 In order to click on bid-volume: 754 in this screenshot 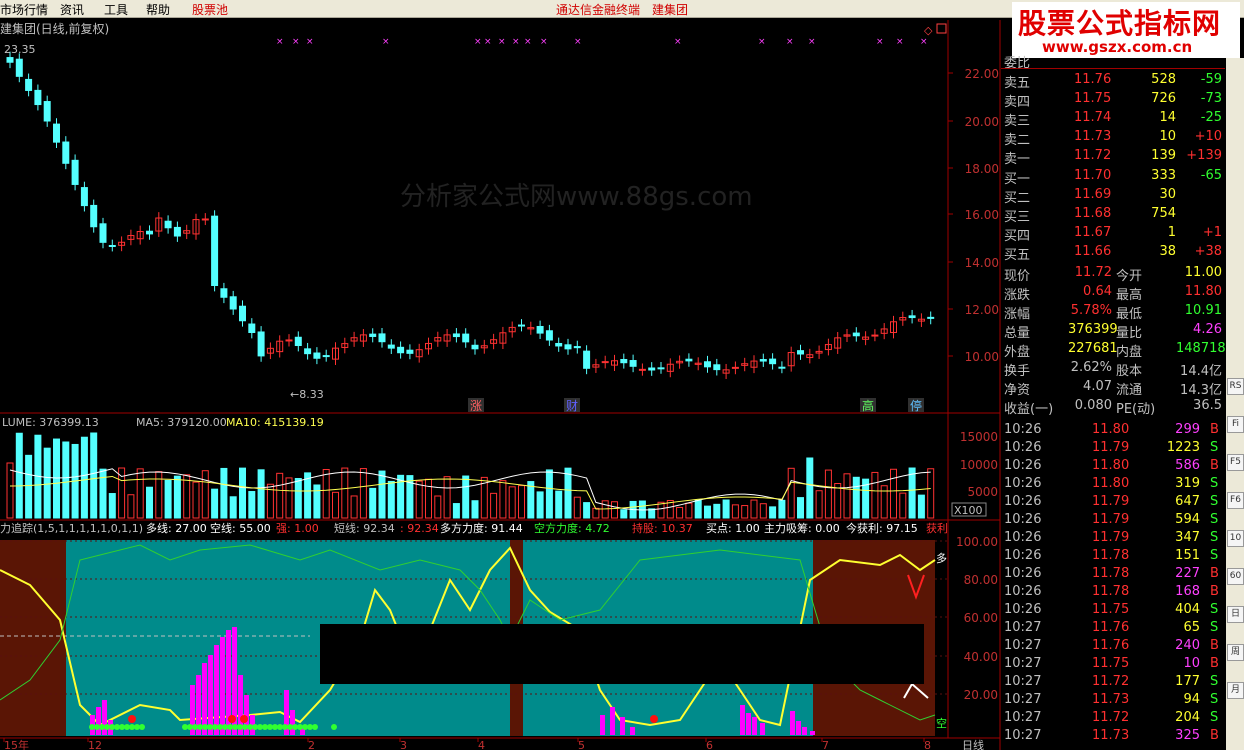, I will do `click(1163, 213)`.